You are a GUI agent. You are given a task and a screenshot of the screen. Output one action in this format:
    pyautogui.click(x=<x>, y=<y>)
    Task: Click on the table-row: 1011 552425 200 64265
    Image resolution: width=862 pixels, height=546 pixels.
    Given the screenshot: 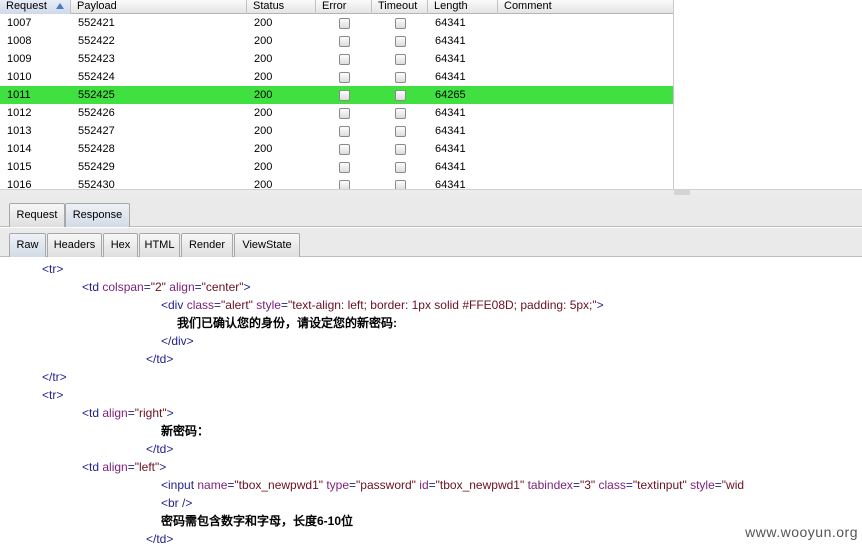 What is the action you would take?
    pyautogui.click(x=336, y=95)
    